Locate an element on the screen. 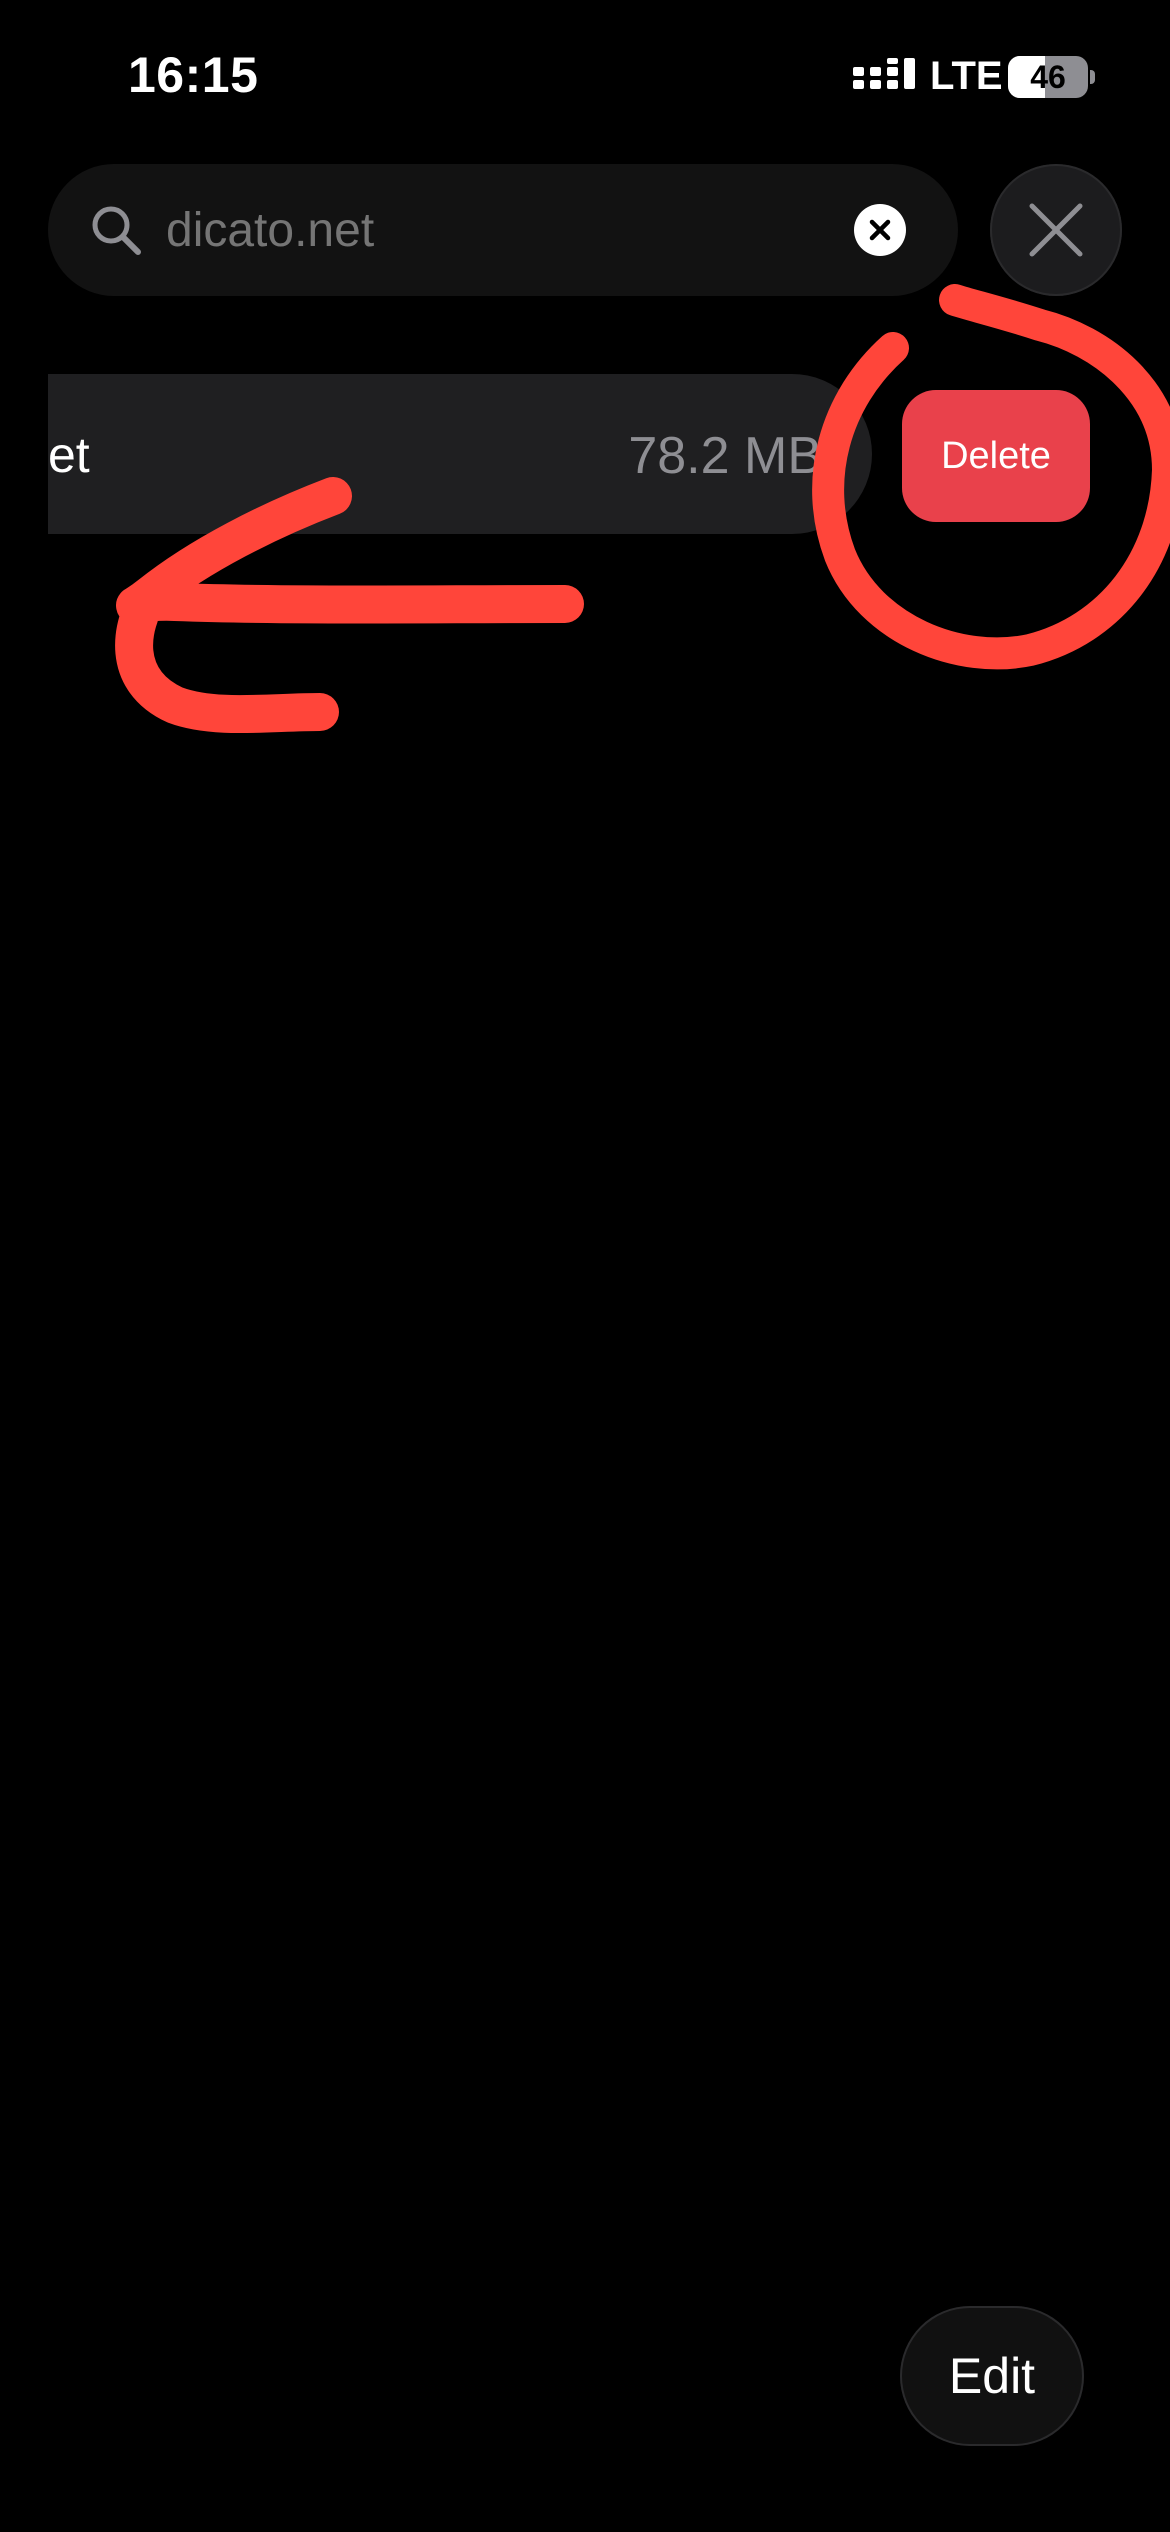 The height and width of the screenshot is (2532, 1170). search-input is located at coordinates (516, 230).